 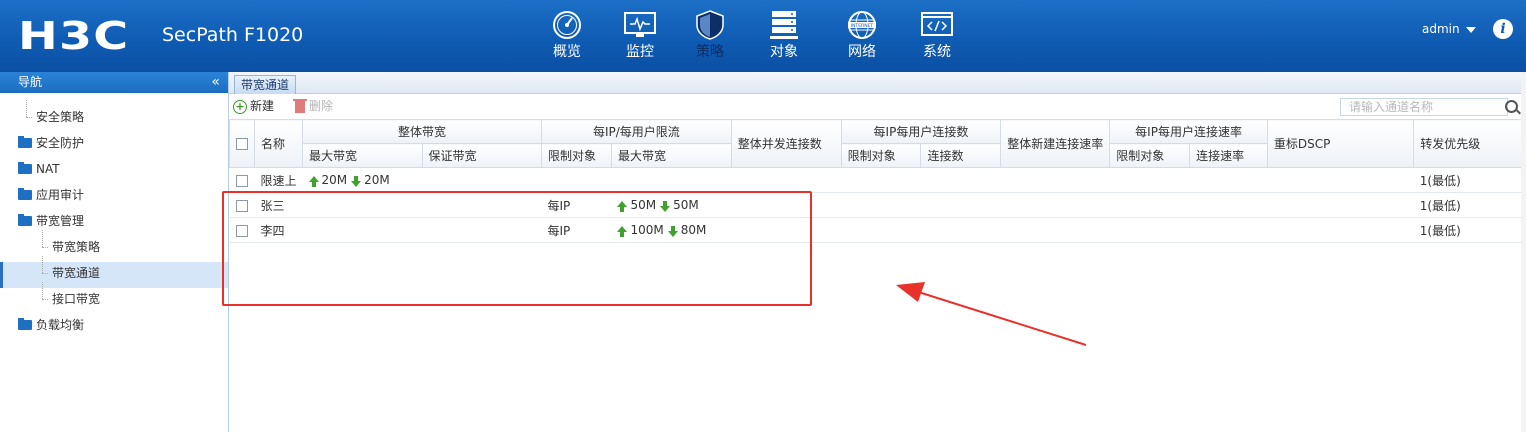 I want to click on col-guaranteed-bandwidth: 保证带宽, so click(x=482, y=155).